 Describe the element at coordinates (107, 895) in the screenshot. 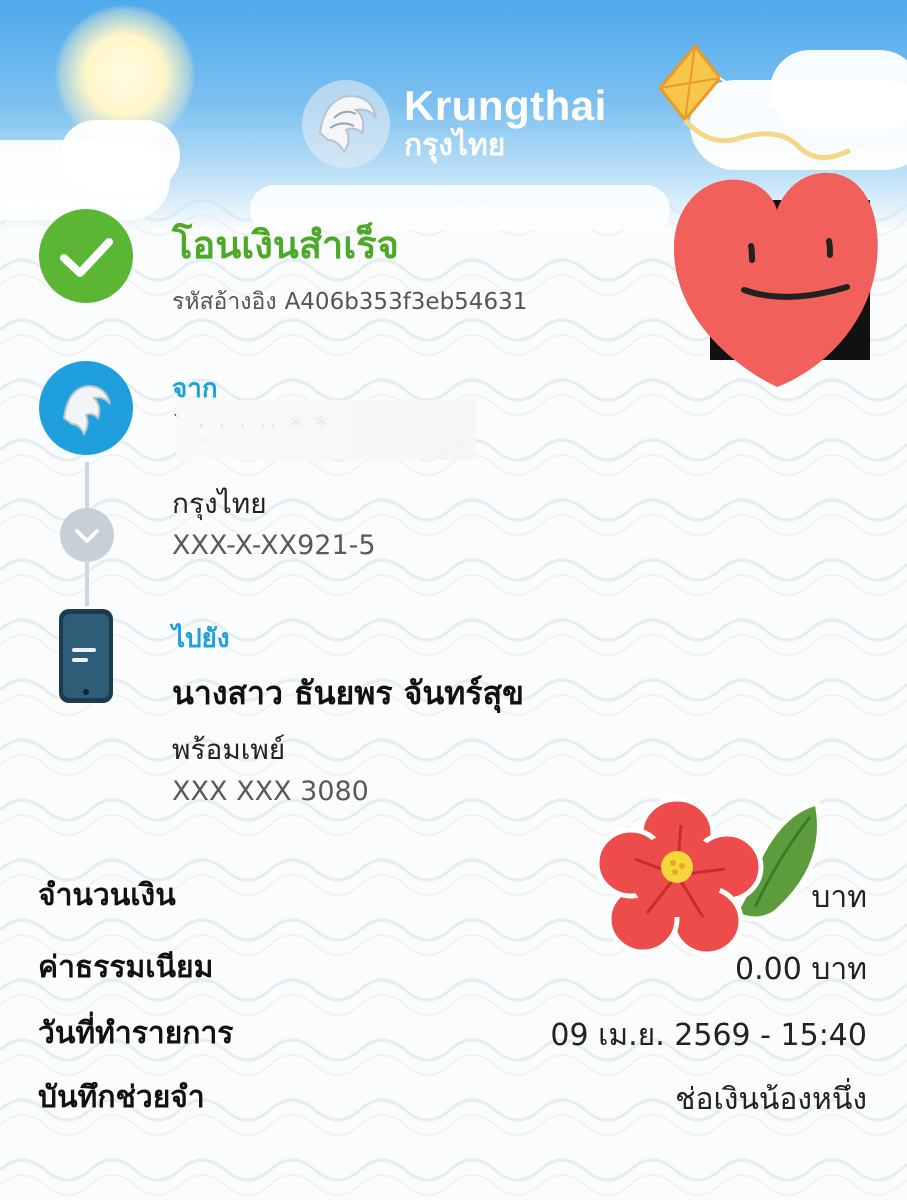

I see `amount-label: จำนวนเงิน` at that location.